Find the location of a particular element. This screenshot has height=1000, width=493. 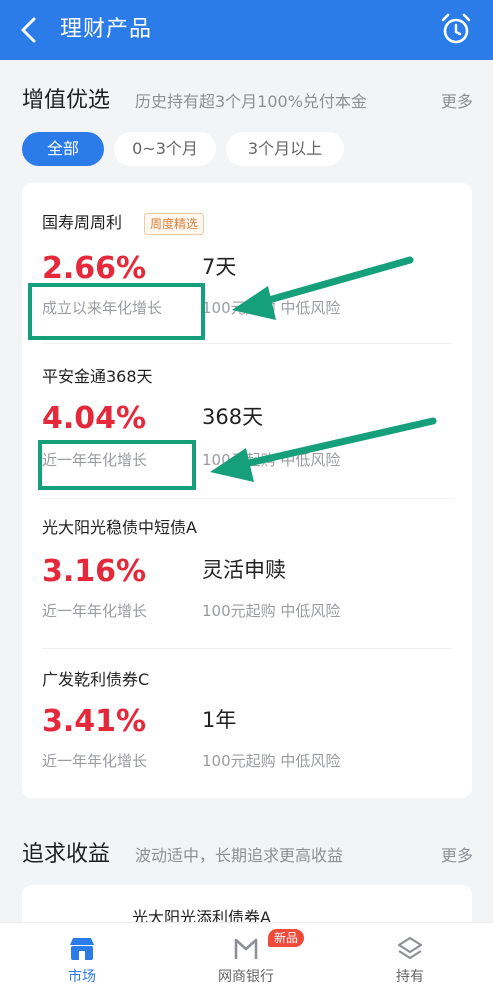

new-product-badge: 新品 is located at coordinates (286, 938).